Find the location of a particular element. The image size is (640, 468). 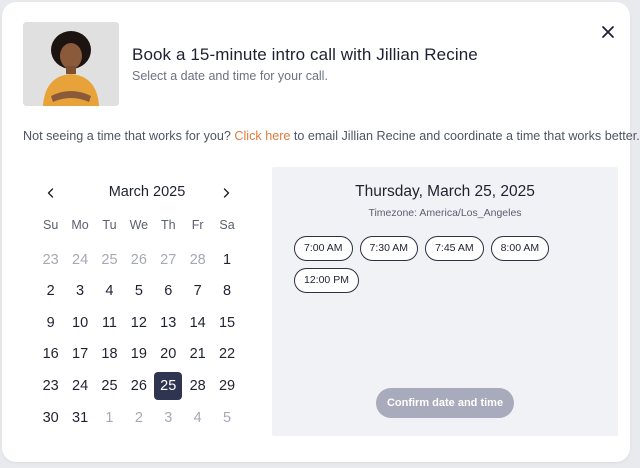

next-month-button is located at coordinates (226, 193).